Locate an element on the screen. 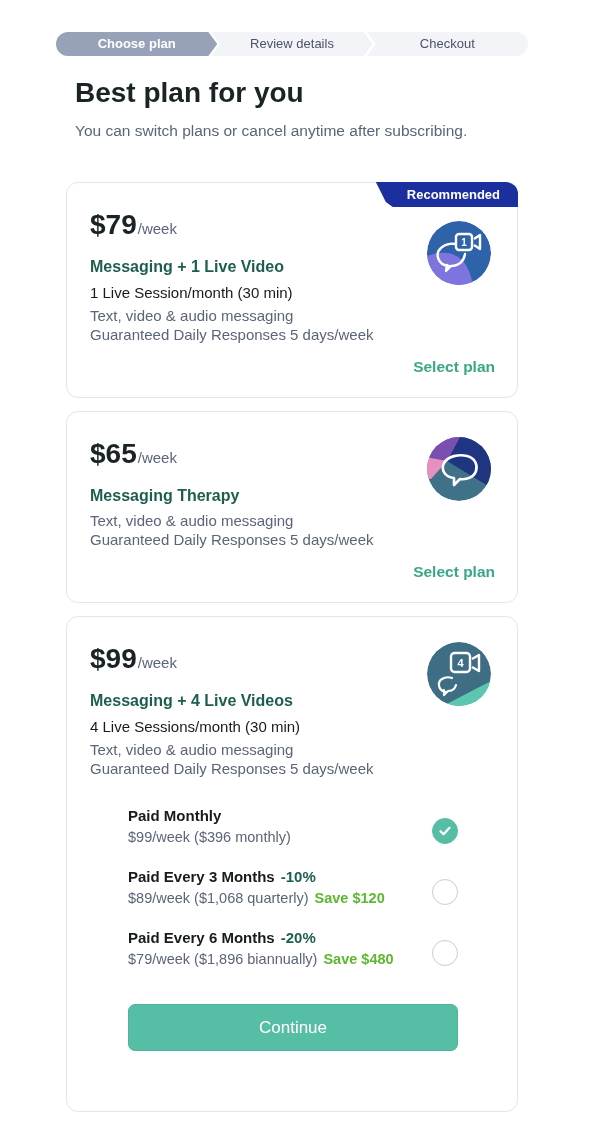  plan-title: Messaging + 4 Live Videos is located at coordinates (191, 701).